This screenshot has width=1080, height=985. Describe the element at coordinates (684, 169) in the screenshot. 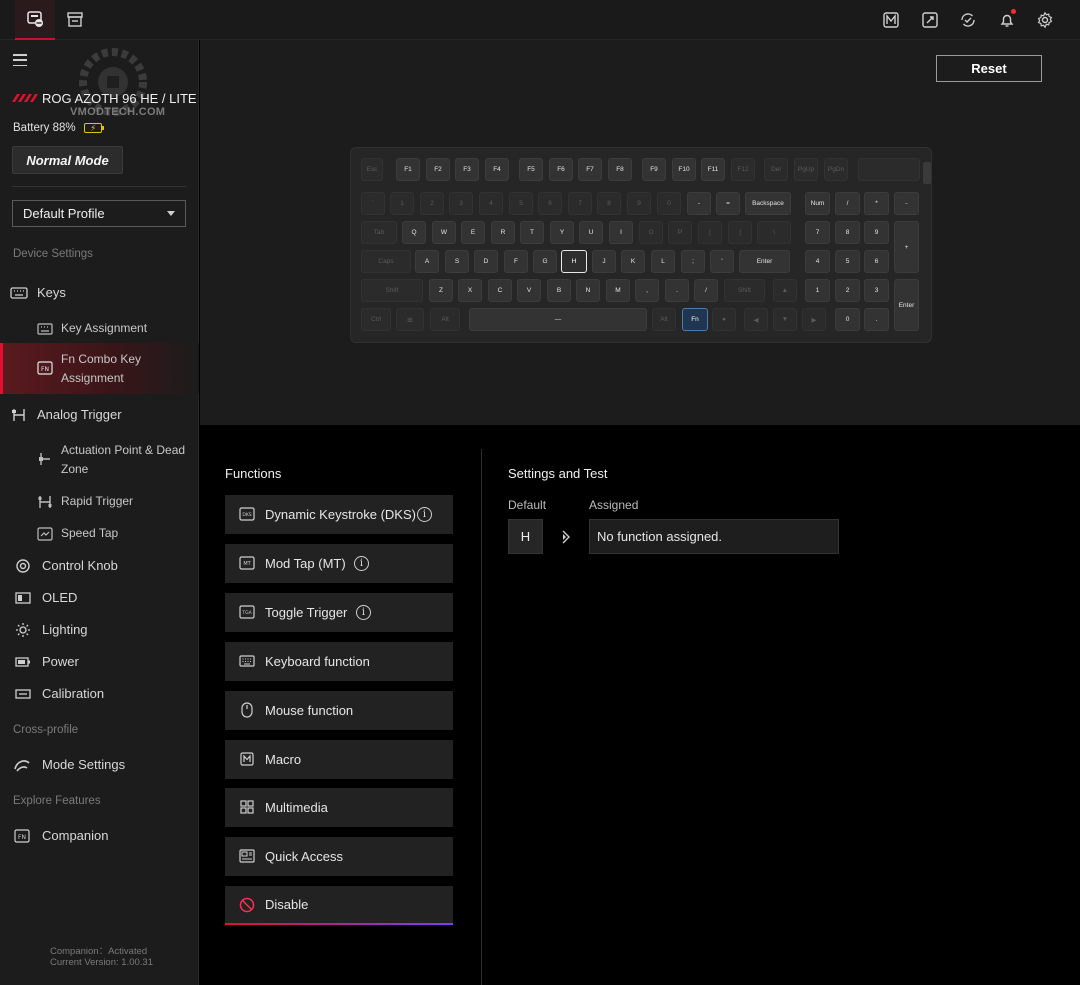

I see `keyboard-key: F10` at that location.